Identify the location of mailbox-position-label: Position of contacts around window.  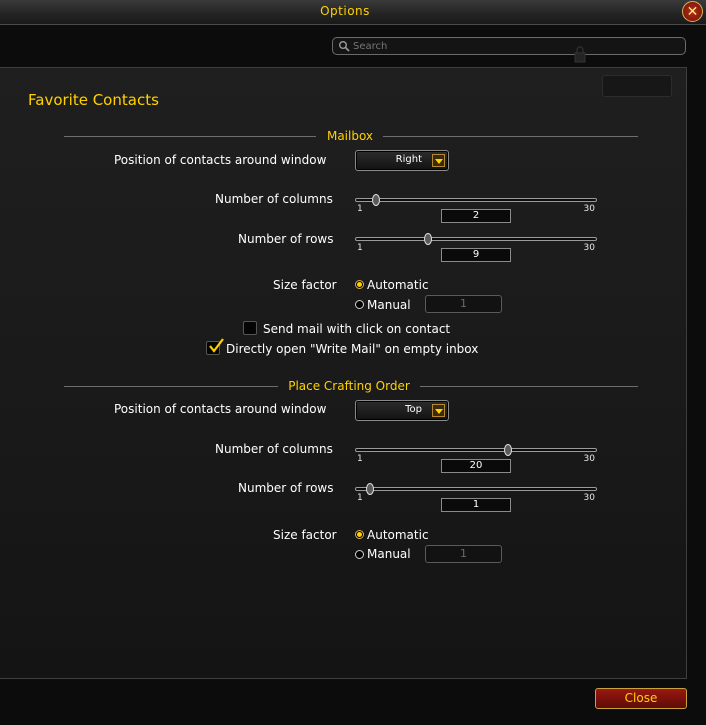
(220, 160).